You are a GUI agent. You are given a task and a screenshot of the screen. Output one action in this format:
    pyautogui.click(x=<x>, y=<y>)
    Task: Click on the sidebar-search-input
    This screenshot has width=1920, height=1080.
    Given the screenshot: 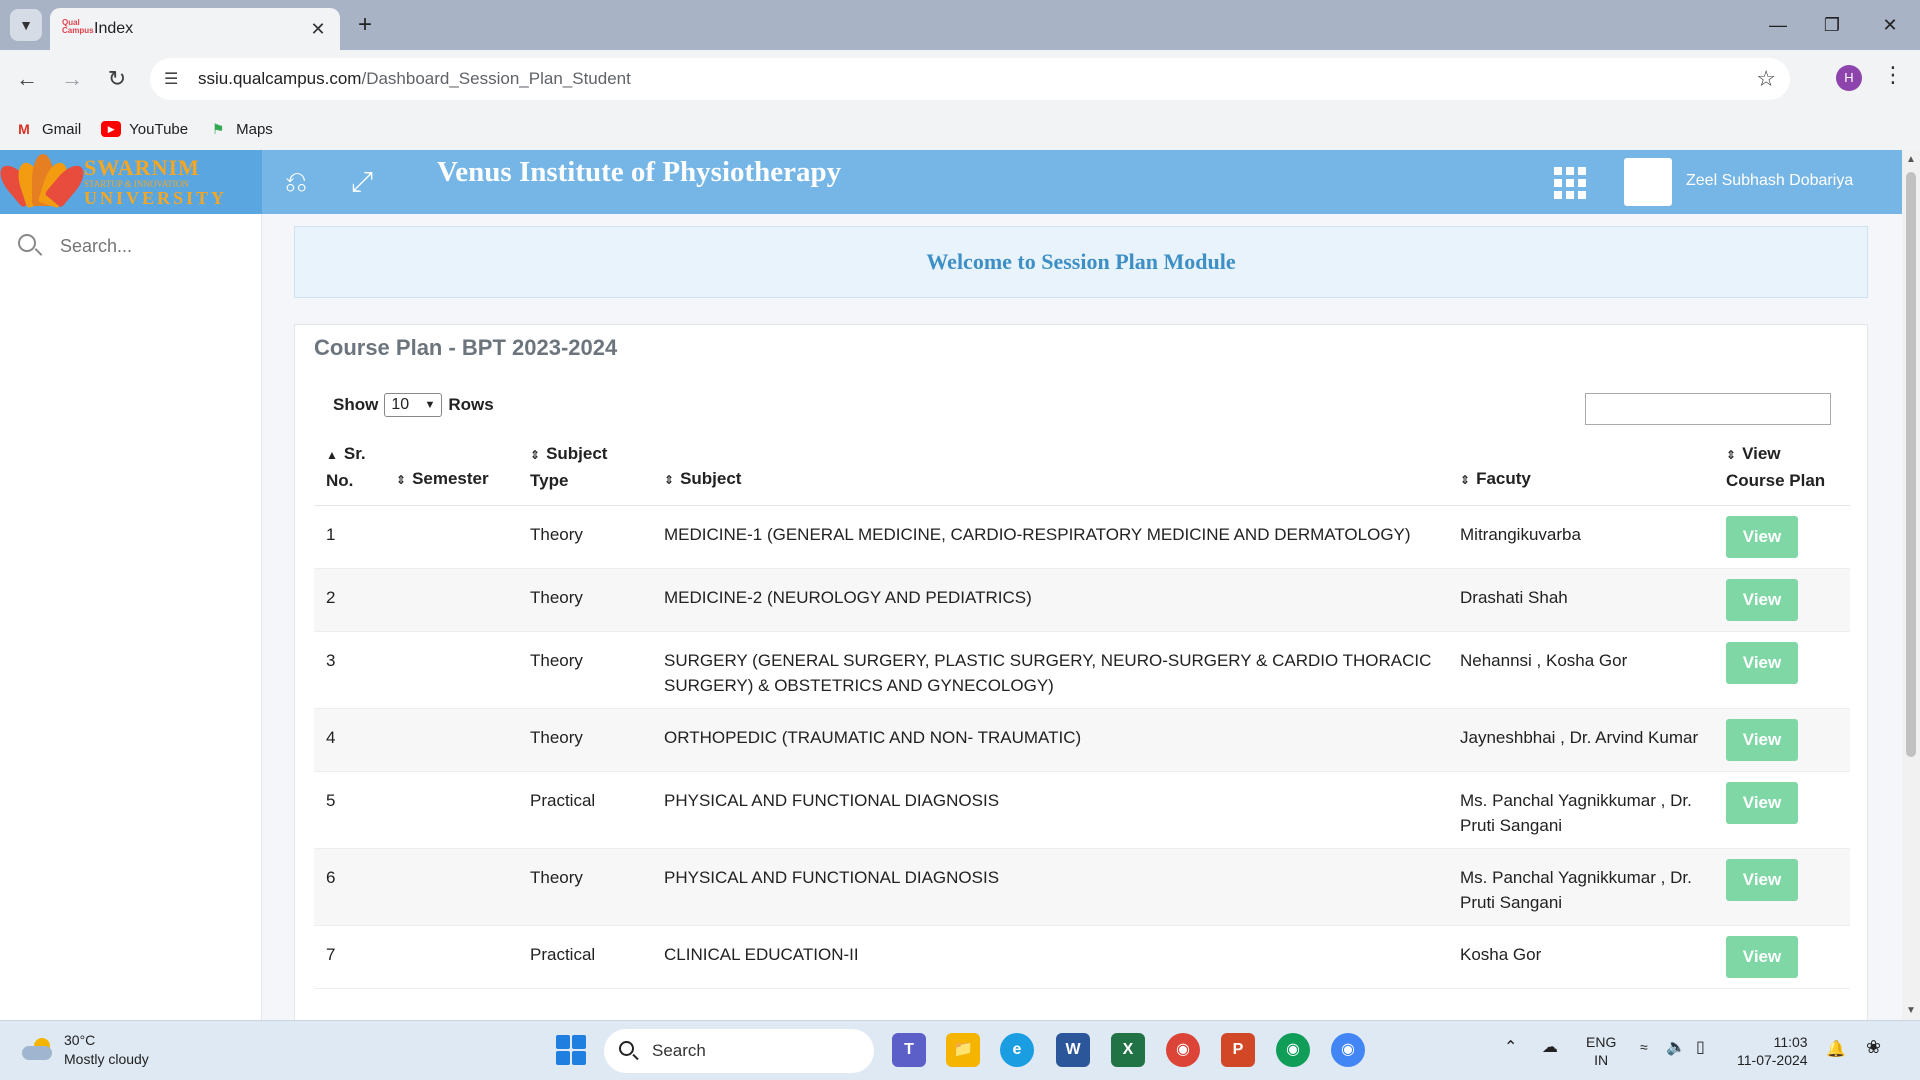 What is the action you would take?
    pyautogui.click(x=150, y=246)
    